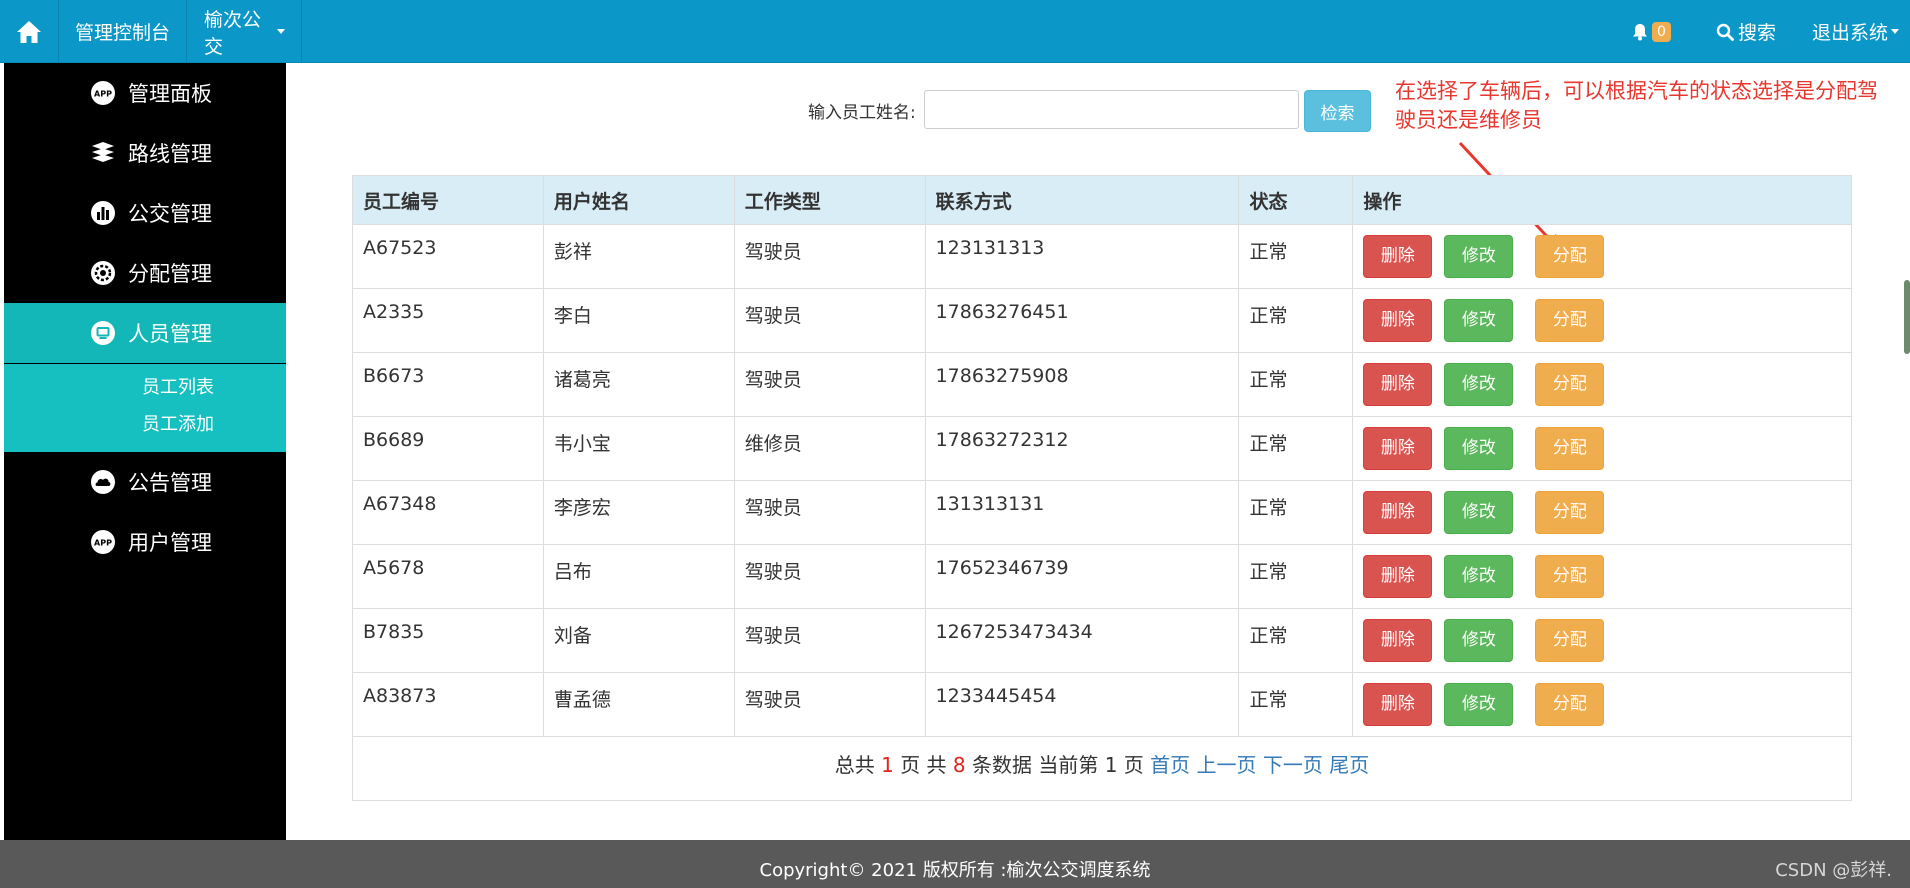 The image size is (1910, 888). I want to click on notification-button: 0, so click(1651, 31).